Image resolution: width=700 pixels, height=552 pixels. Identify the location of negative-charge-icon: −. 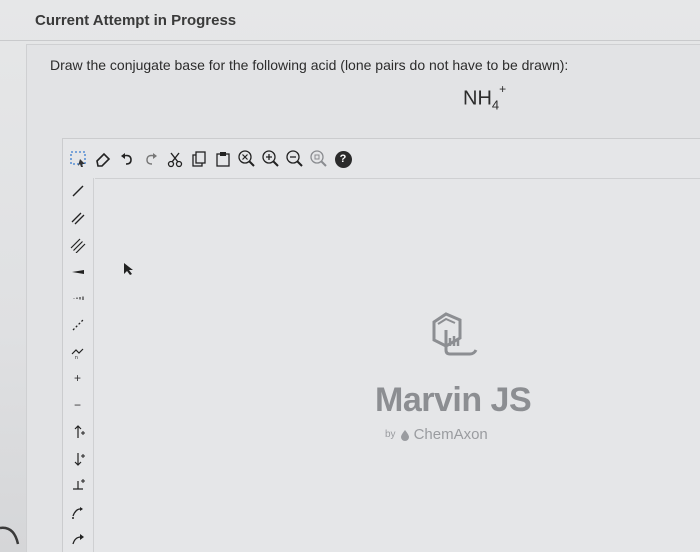
(78, 405).